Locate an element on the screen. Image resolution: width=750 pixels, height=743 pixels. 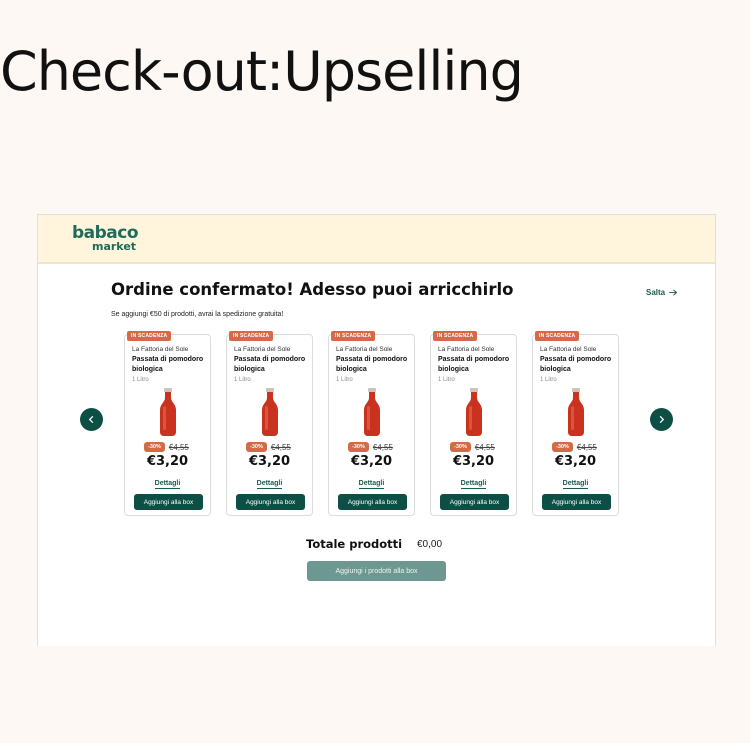
chevron-left-icon is located at coordinates (91, 419).